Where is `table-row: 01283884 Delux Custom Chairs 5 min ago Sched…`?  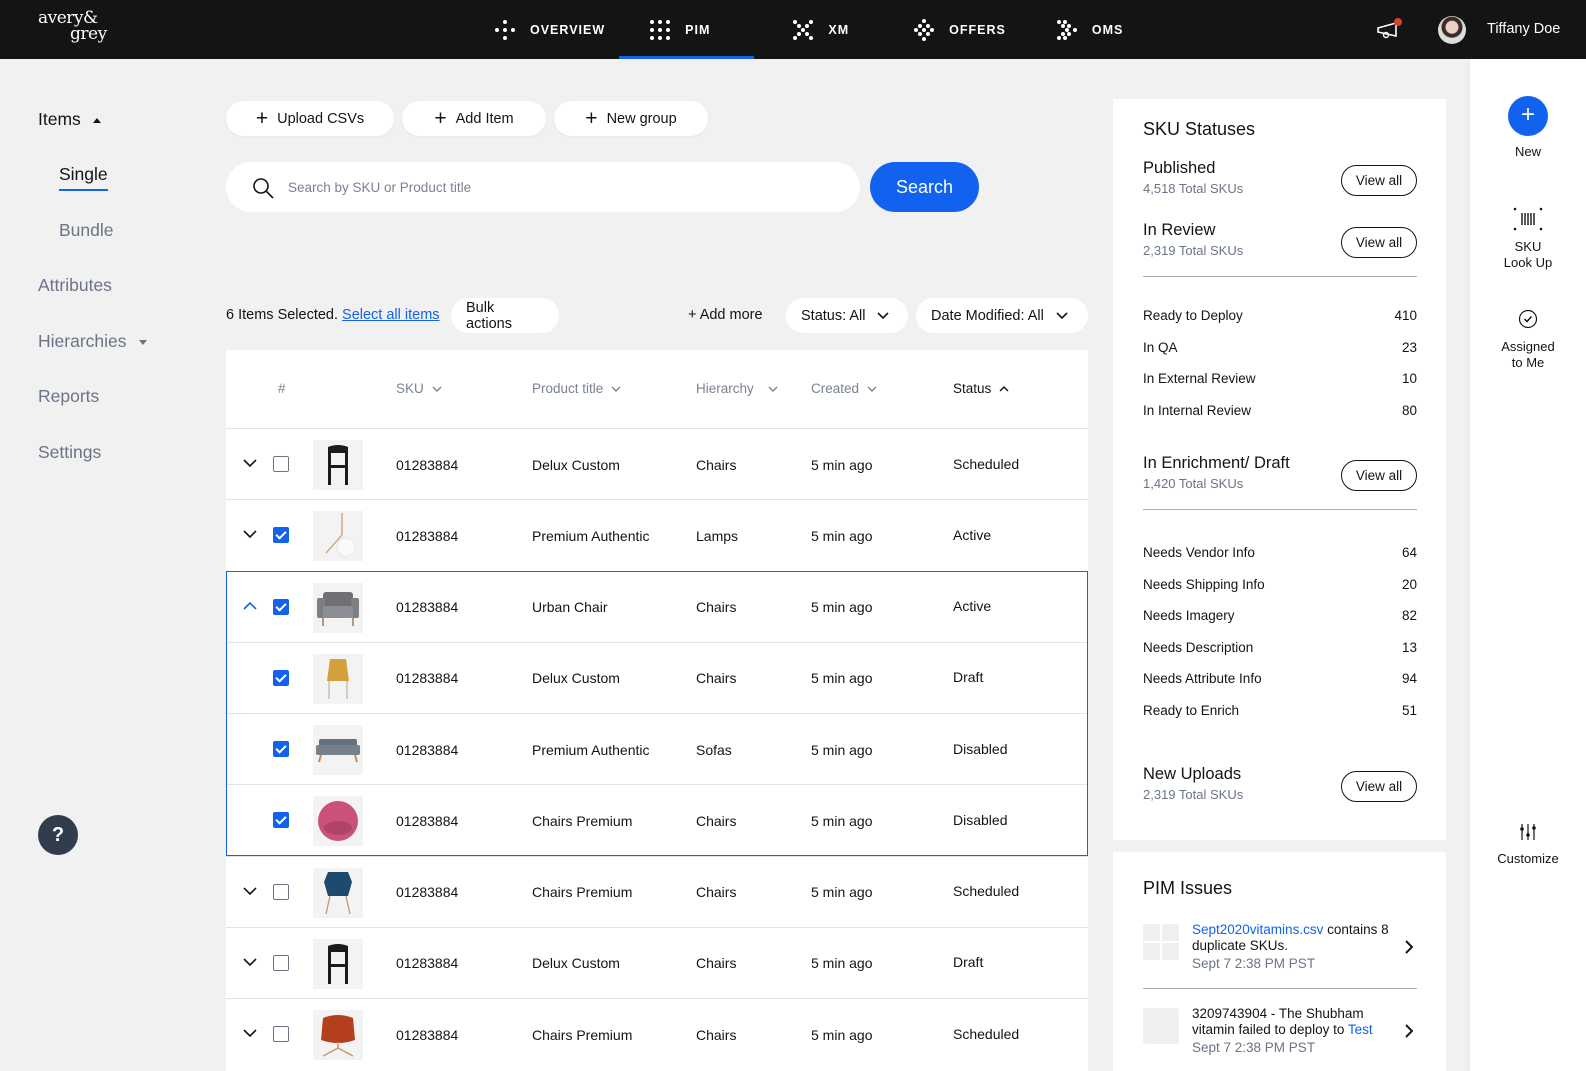 table-row: 01283884 Delux Custom Chairs 5 min ago Sched… is located at coordinates (657, 463).